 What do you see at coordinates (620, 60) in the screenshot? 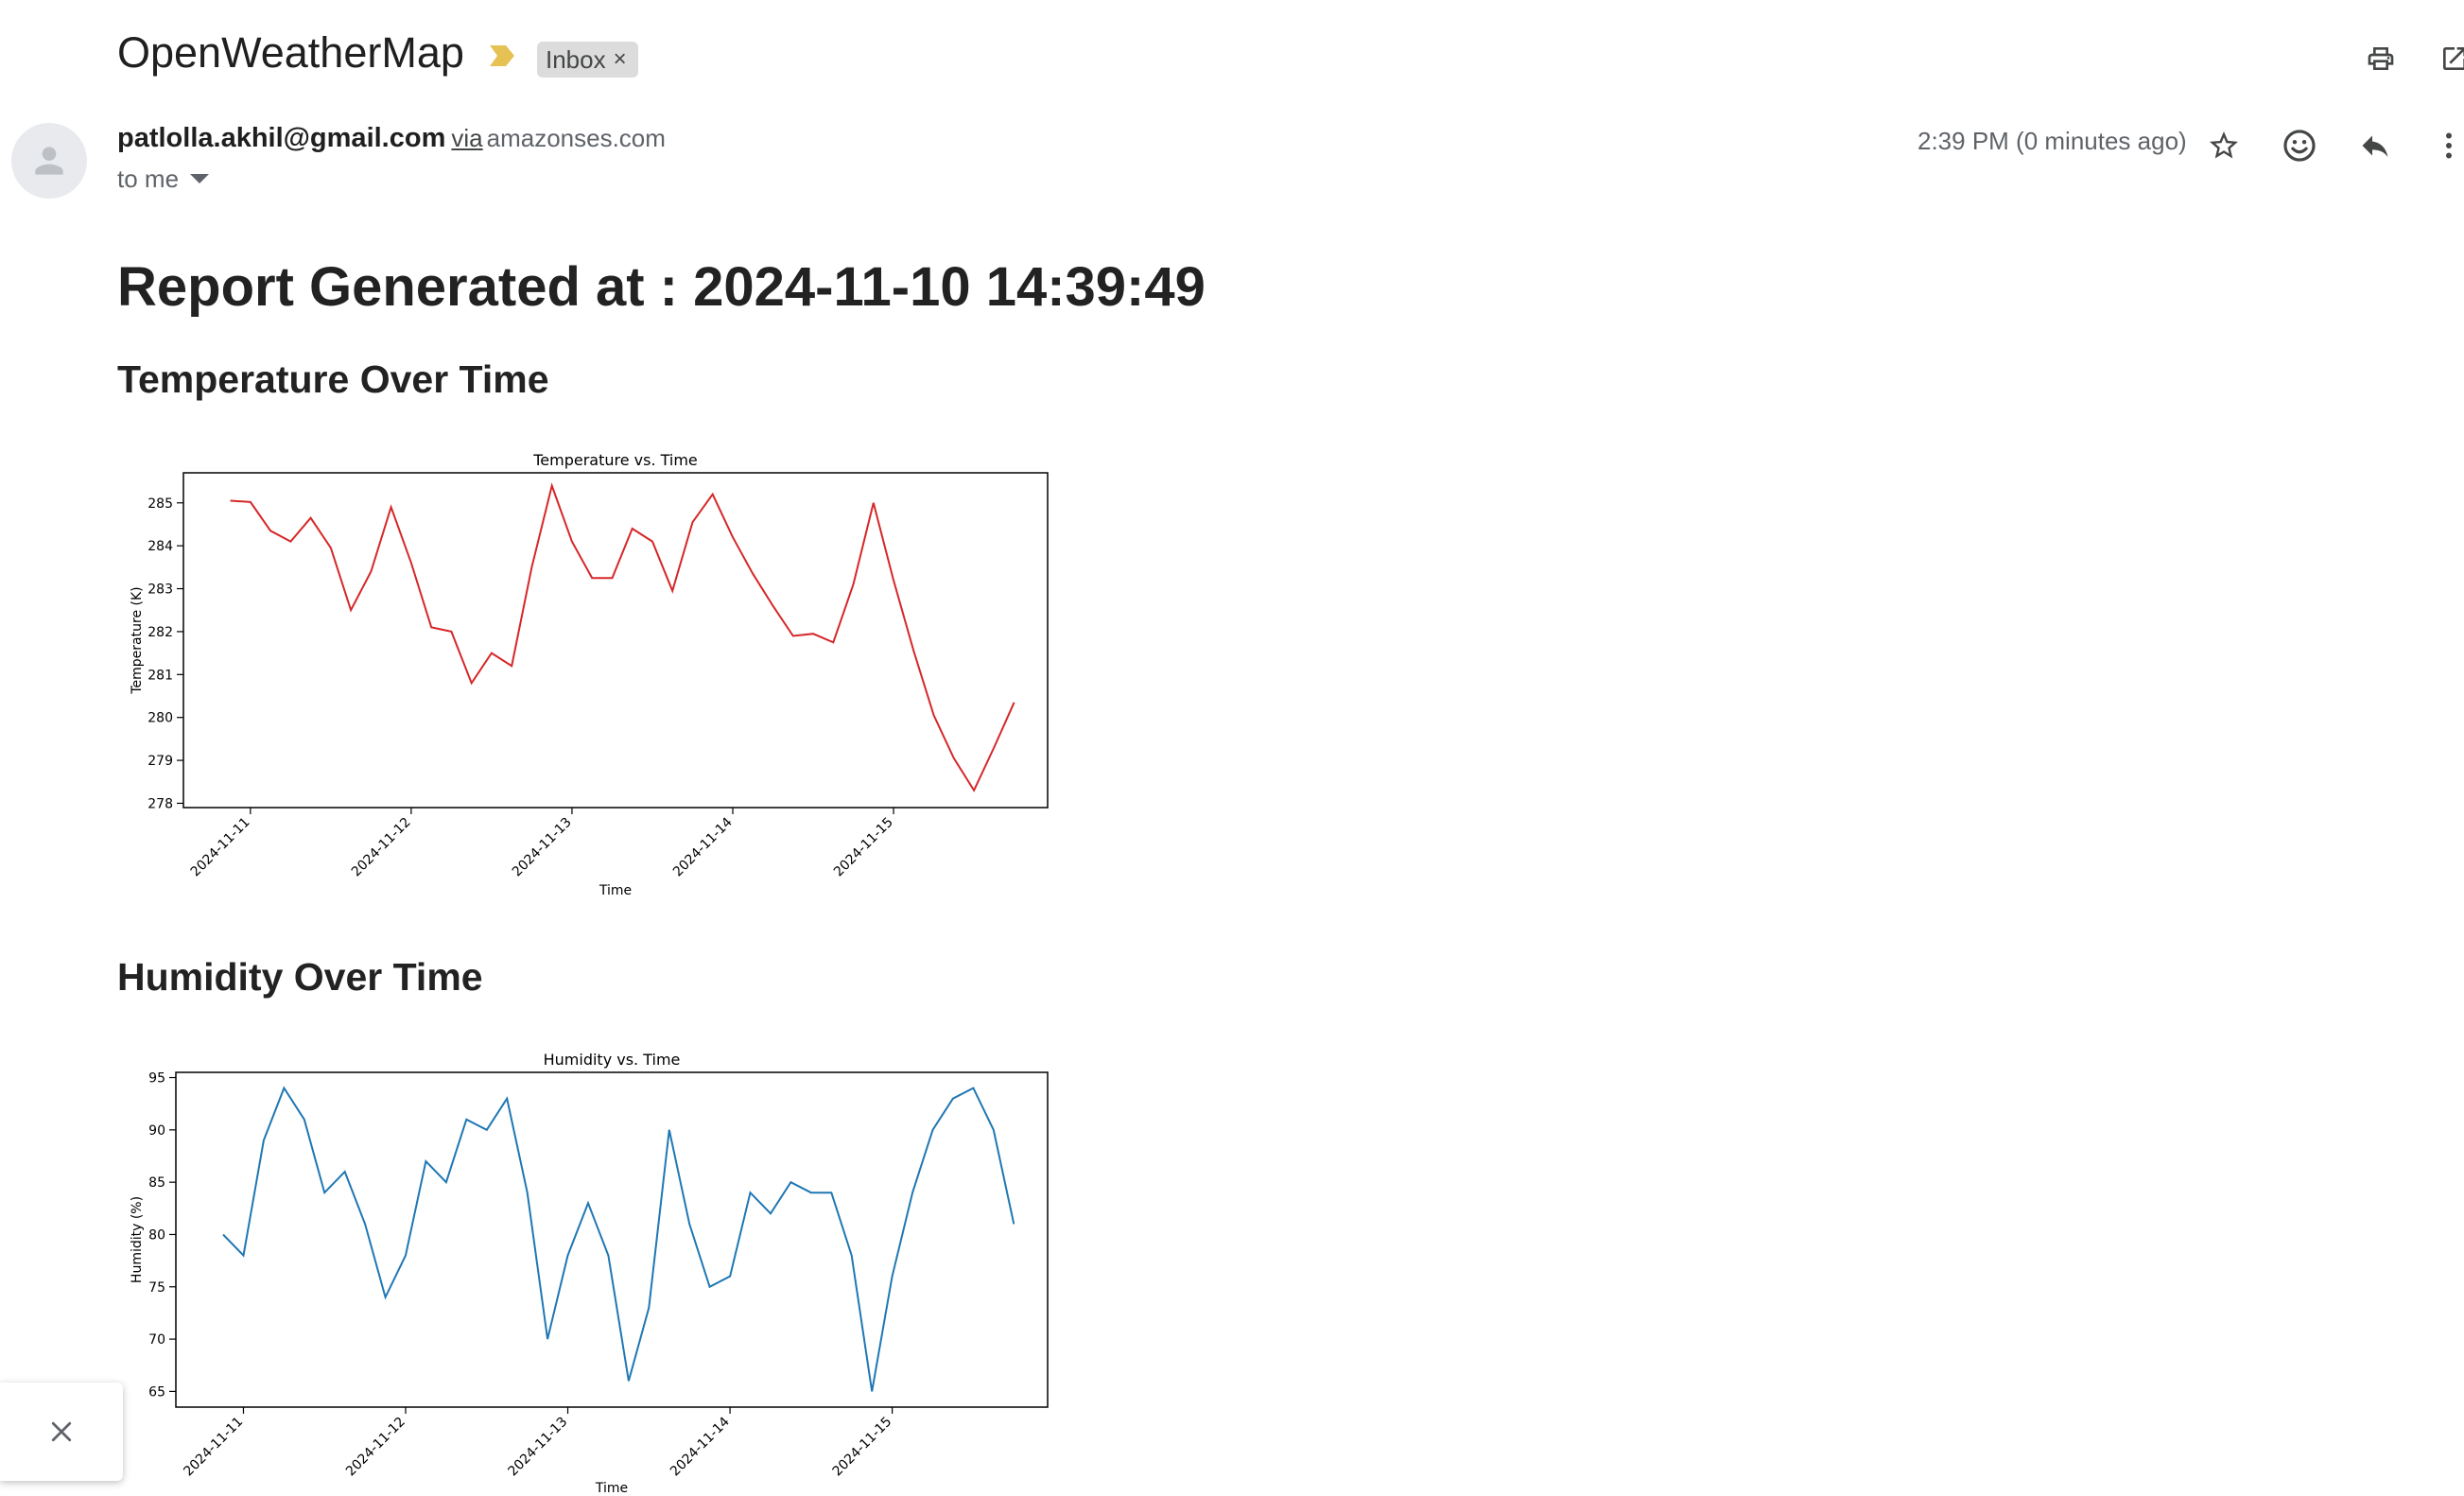
I see `label-close-icon: ×` at bounding box center [620, 60].